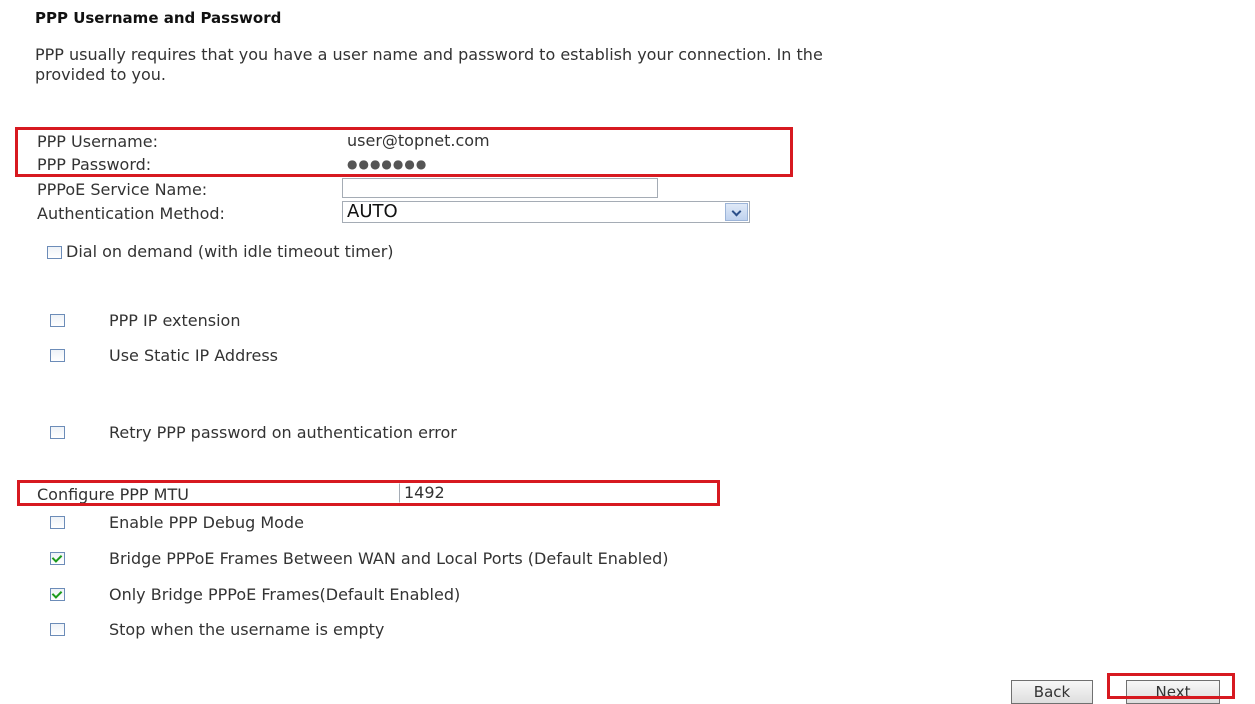  What do you see at coordinates (57, 629) in the screenshot?
I see `stop-empty-checkbox` at bounding box center [57, 629].